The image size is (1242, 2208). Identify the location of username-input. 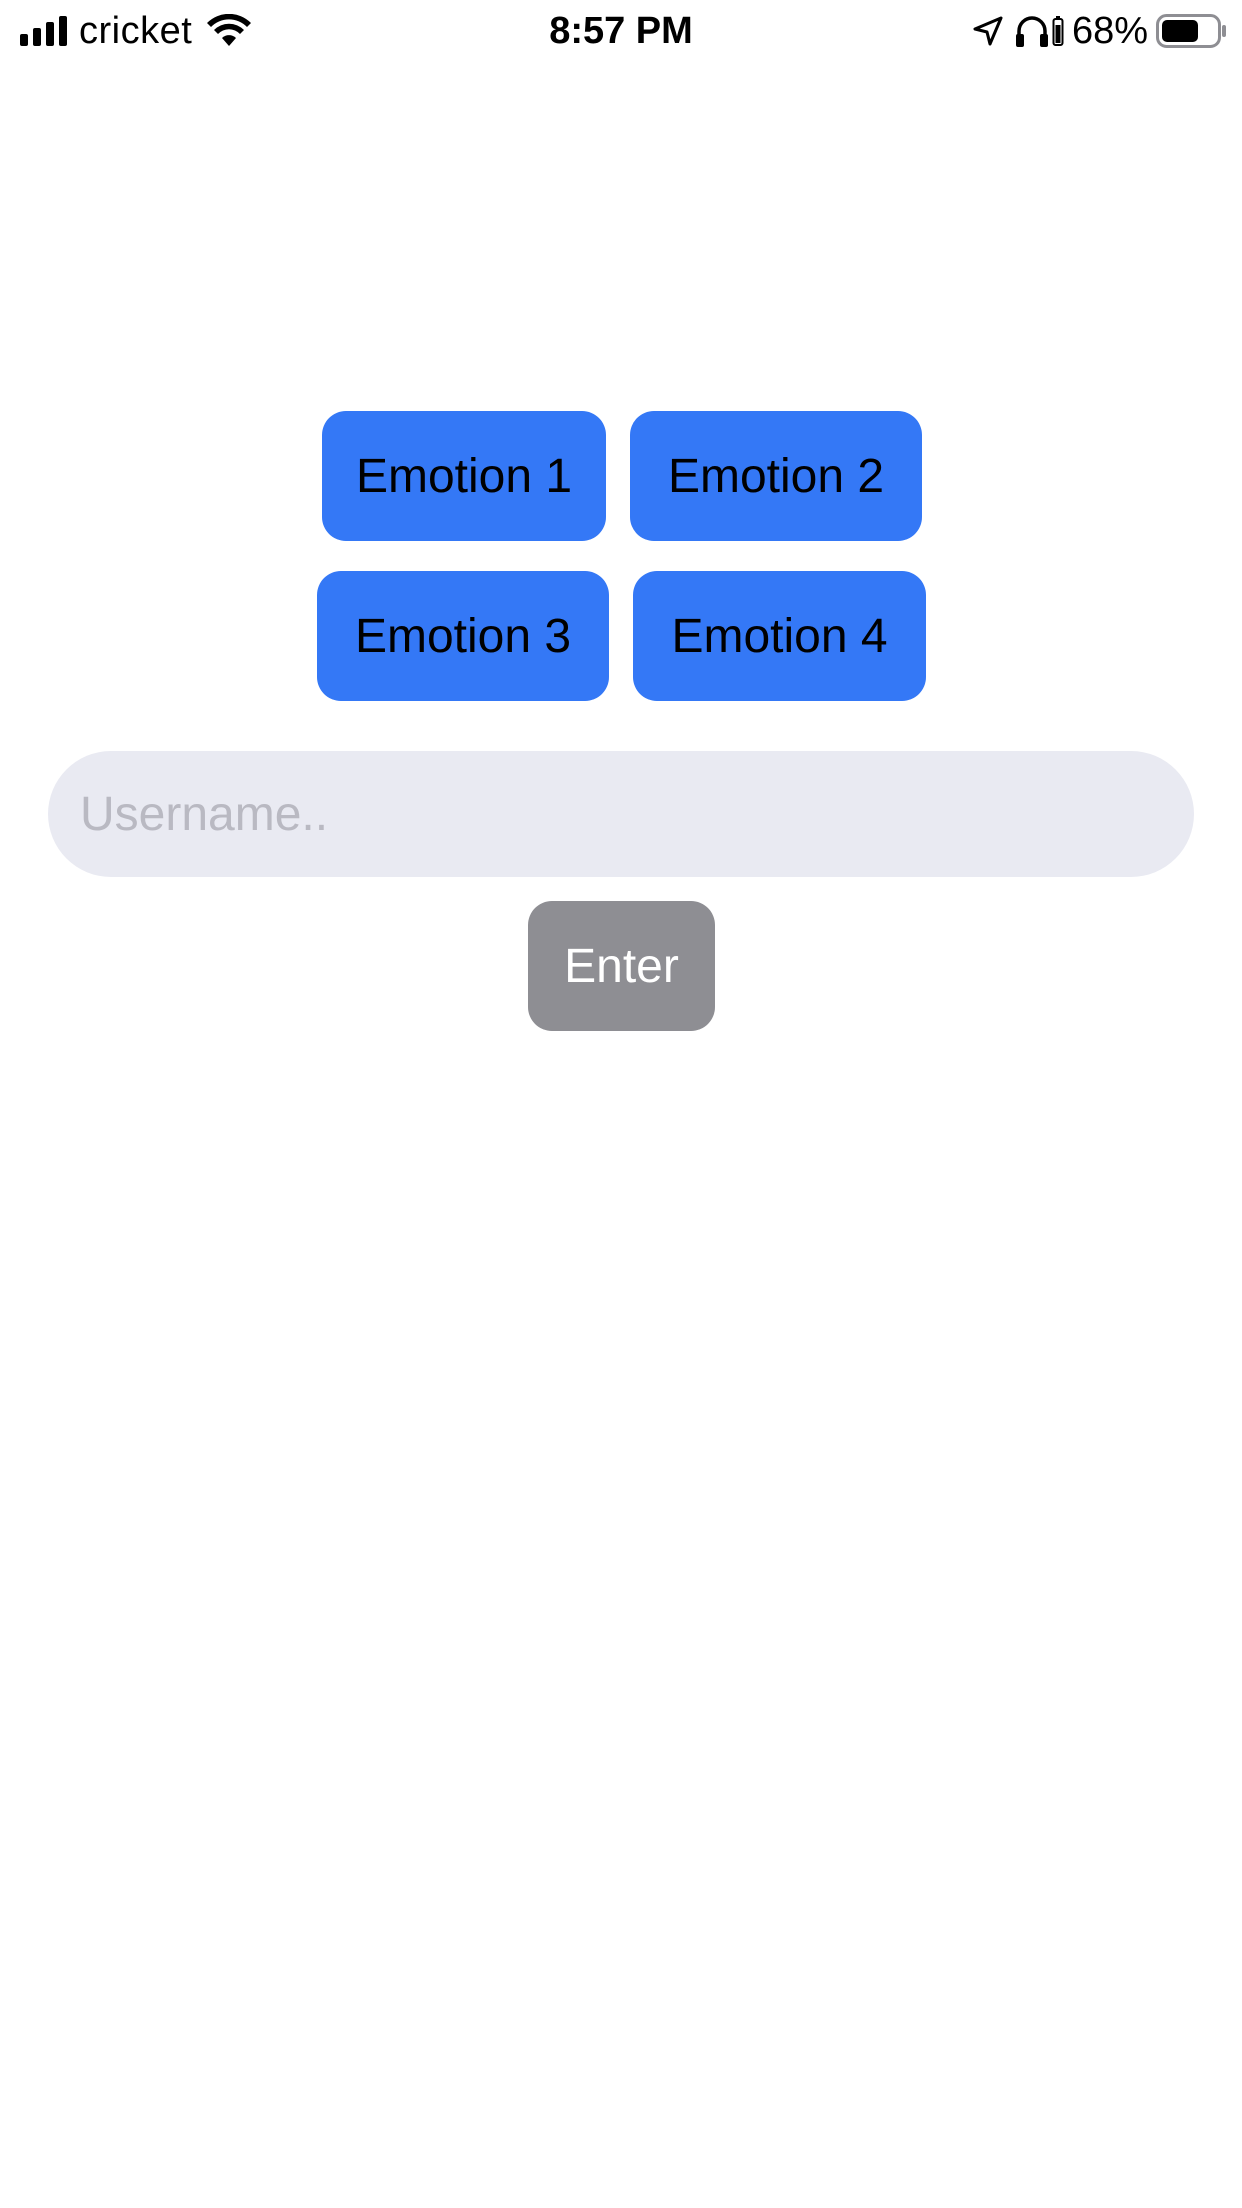
(621, 814).